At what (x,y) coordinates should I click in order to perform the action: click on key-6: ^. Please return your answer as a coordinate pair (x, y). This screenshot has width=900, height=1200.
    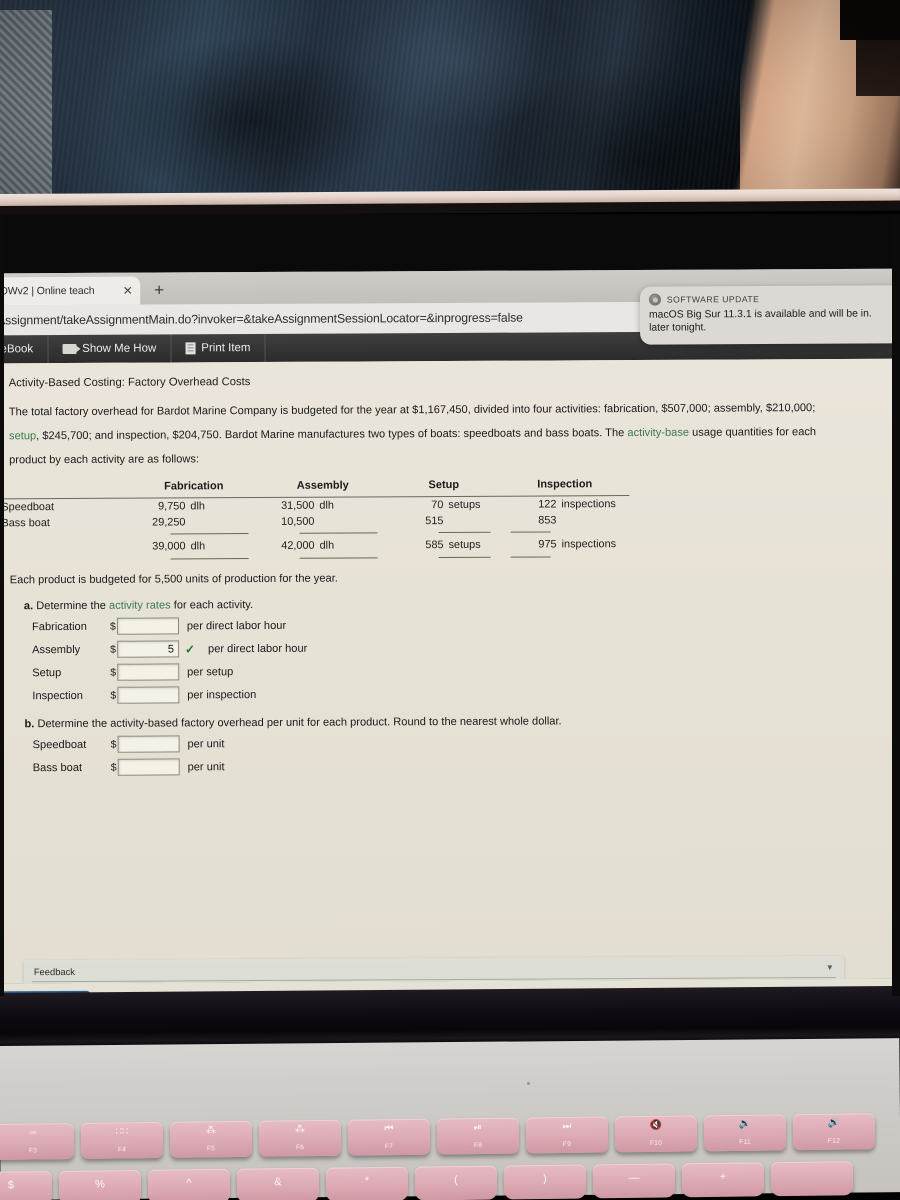
    Looking at the image, I should click on (189, 1184).